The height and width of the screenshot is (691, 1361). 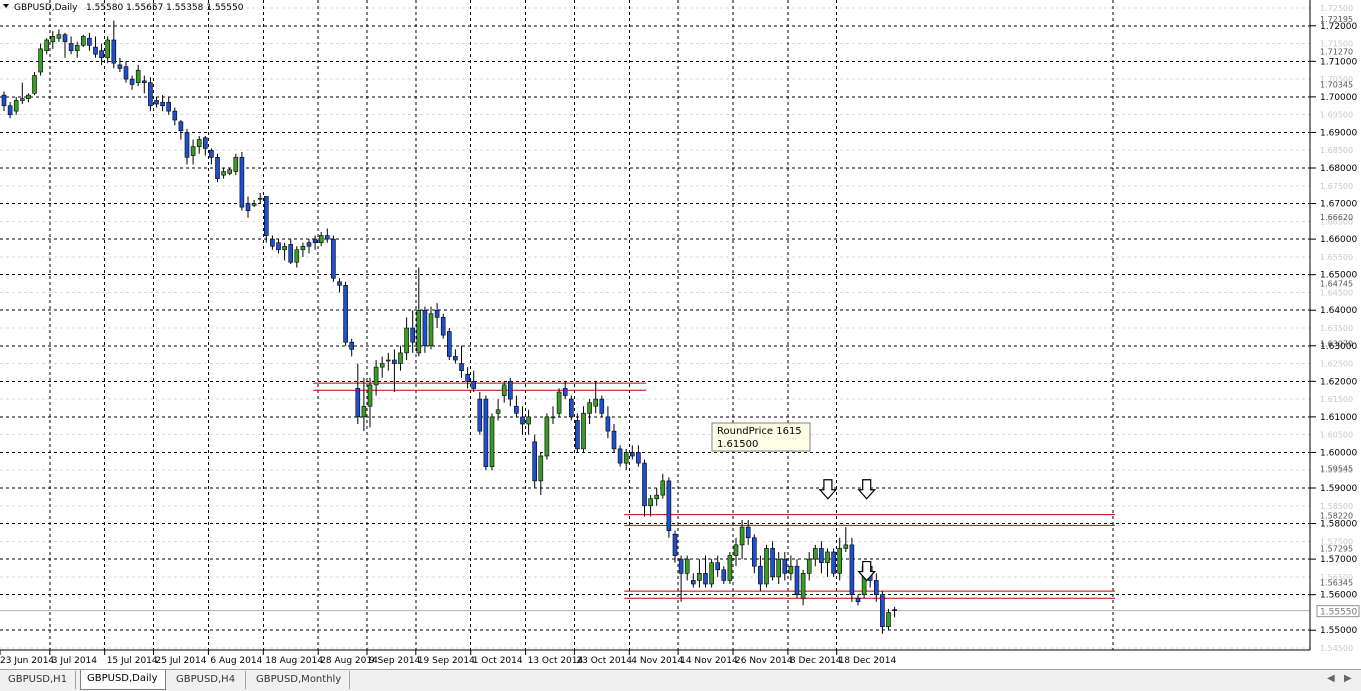 I want to click on time-tick-label: 26 Nov 2014, so click(x=764, y=661).